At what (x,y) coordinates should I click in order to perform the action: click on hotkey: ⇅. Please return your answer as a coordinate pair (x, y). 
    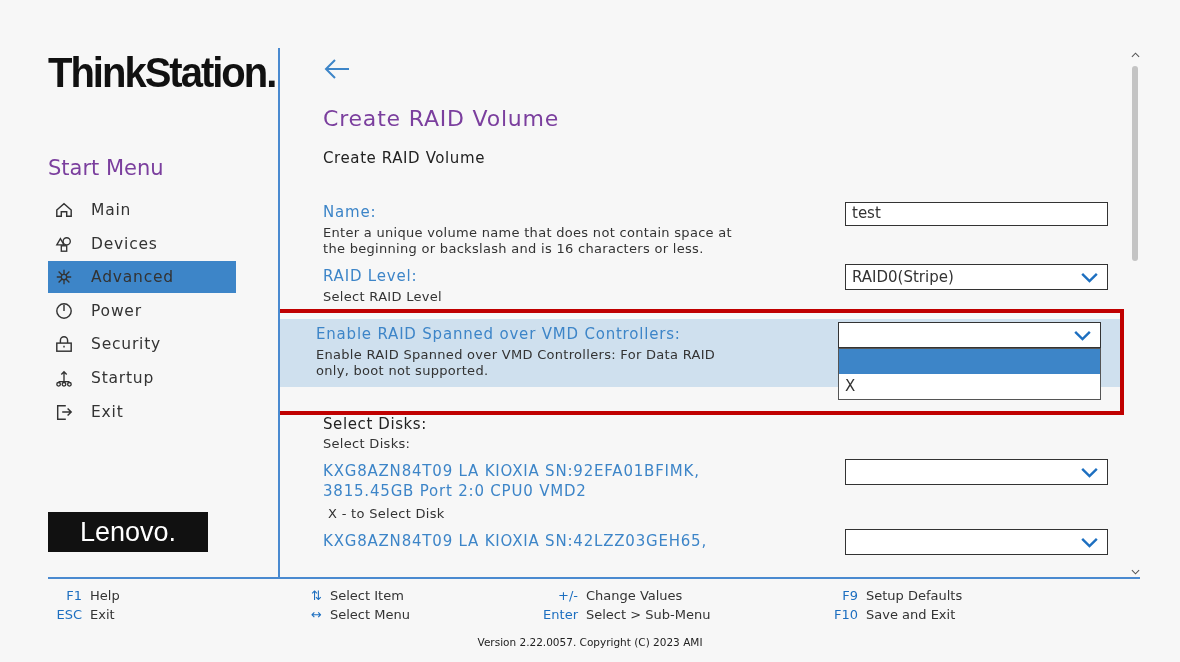
    Looking at the image, I should click on (316, 595).